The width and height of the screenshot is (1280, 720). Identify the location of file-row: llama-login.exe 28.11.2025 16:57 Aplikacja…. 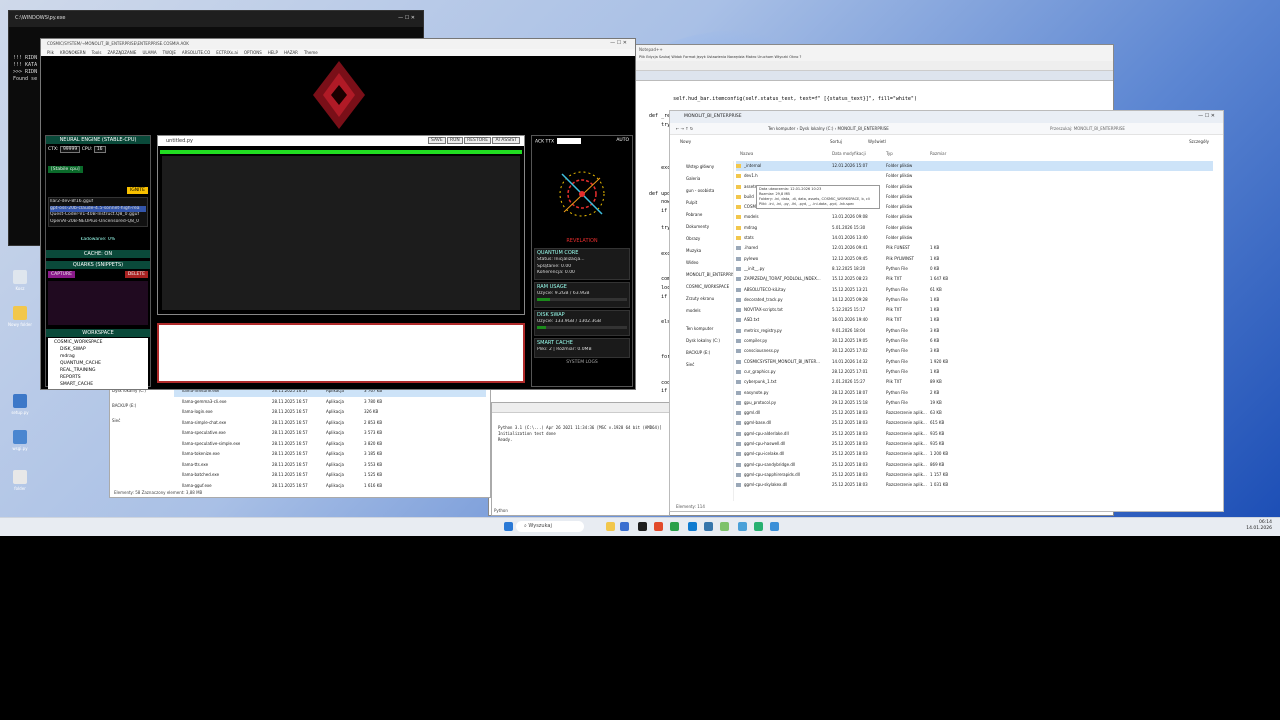
(330, 412).